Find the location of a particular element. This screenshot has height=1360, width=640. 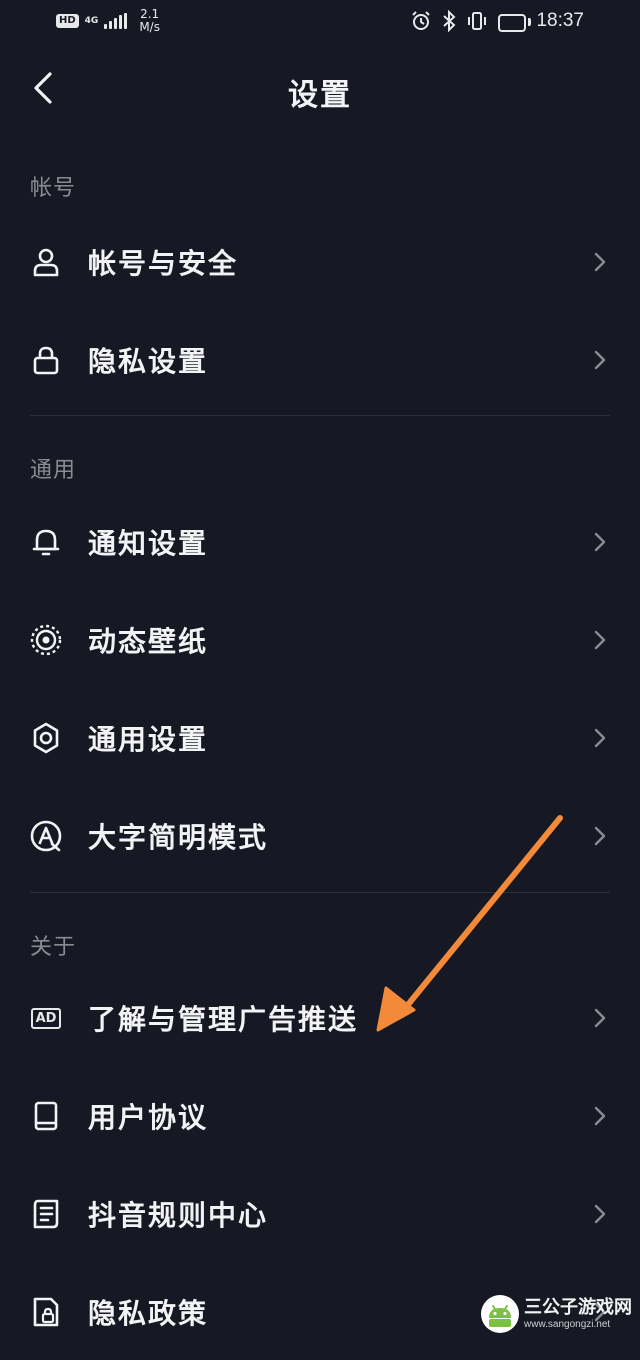

ad-badge: AD is located at coordinates (46, 1018).